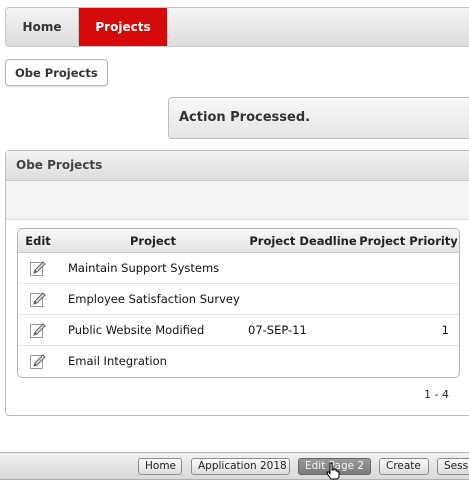 This screenshot has height=480, width=469. What do you see at coordinates (237, 27) in the screenshot?
I see `tab-bar: Home Projects` at bounding box center [237, 27].